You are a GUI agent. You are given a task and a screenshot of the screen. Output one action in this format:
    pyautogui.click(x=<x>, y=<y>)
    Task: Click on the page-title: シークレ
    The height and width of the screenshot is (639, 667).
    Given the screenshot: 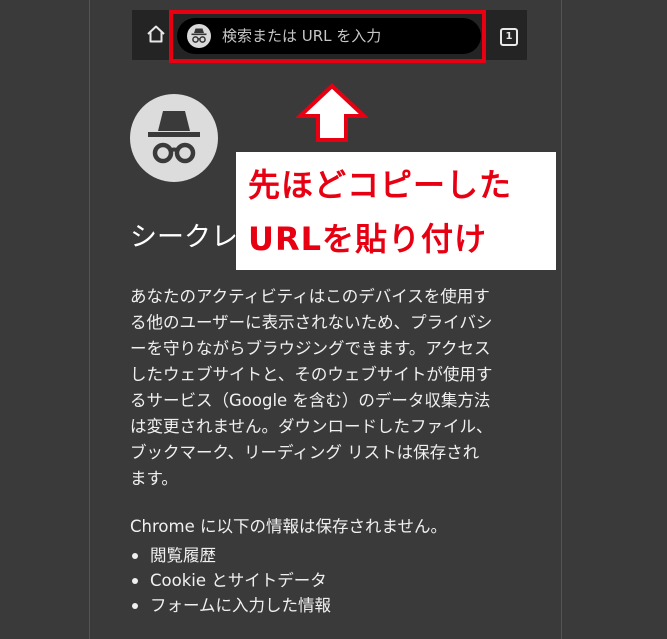 What is the action you would take?
    pyautogui.click(x=184, y=237)
    